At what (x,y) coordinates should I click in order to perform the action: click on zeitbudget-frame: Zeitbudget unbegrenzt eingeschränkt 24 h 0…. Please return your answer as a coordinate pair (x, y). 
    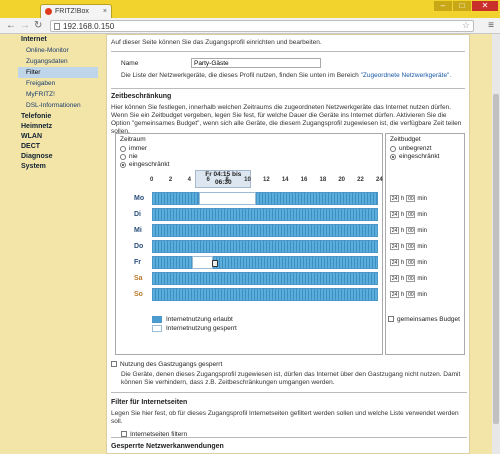
    Looking at the image, I should click on (425, 244).